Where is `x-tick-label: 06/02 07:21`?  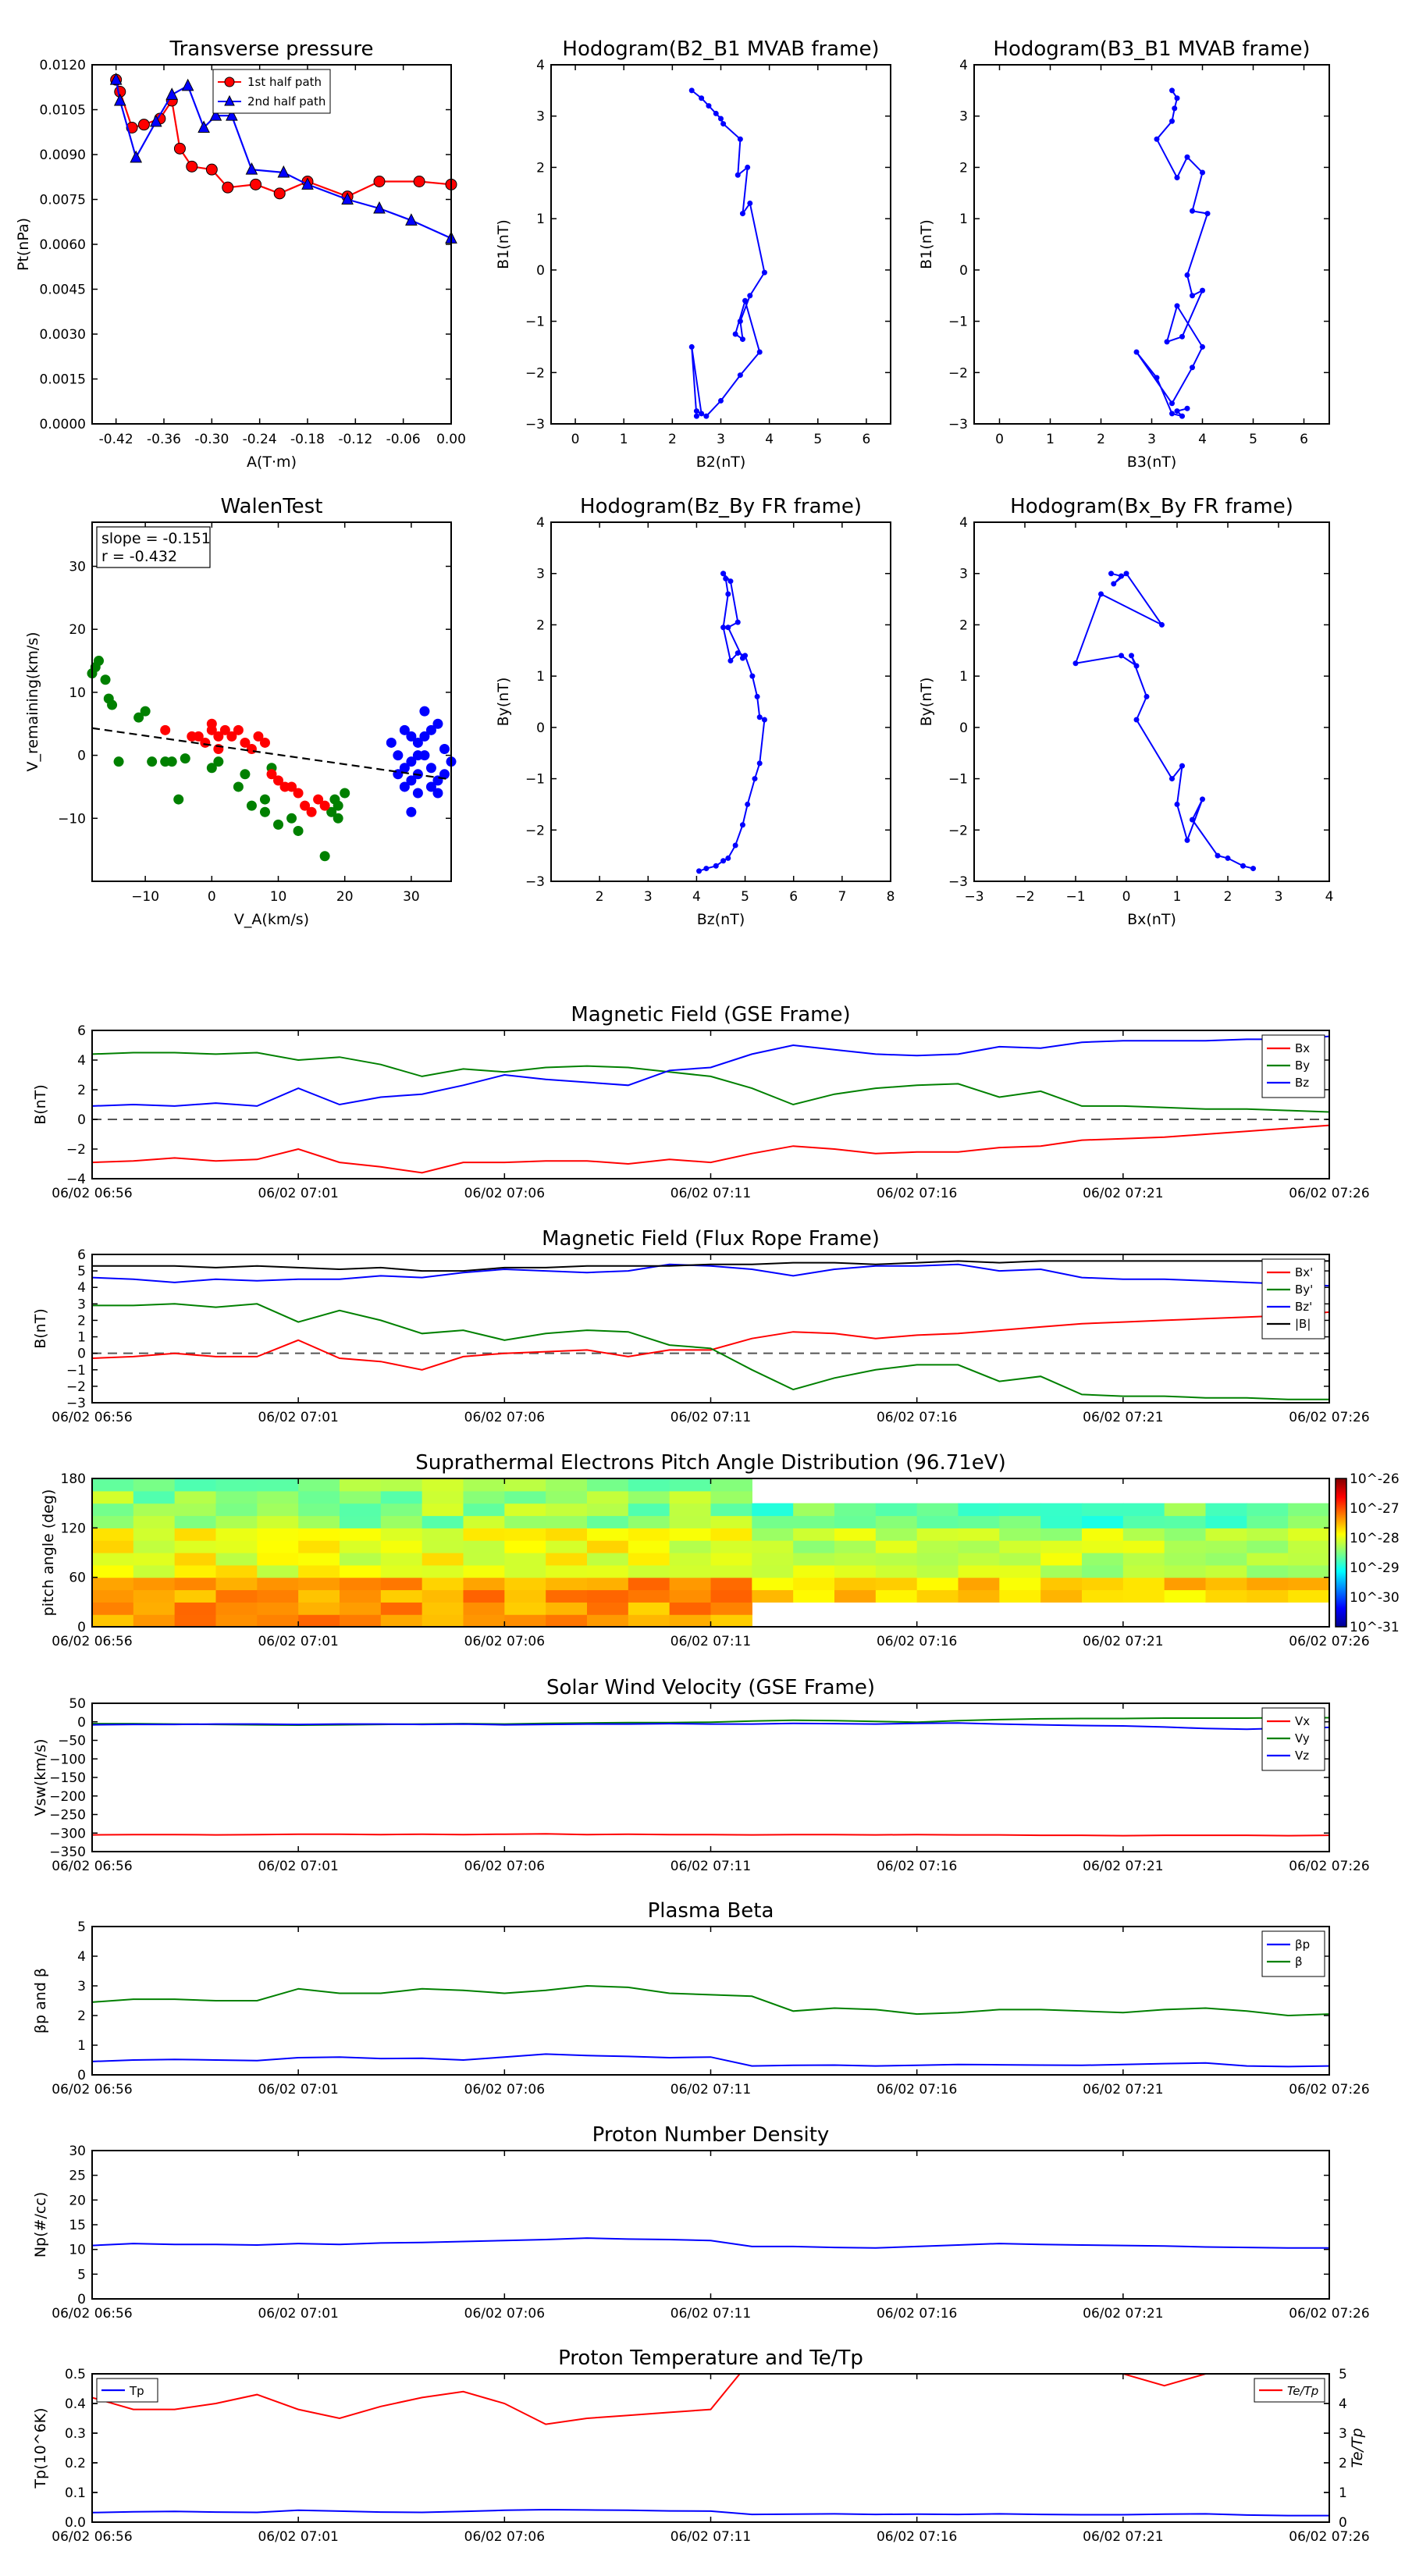 x-tick-label: 06/02 07:21 is located at coordinates (1123, 1417).